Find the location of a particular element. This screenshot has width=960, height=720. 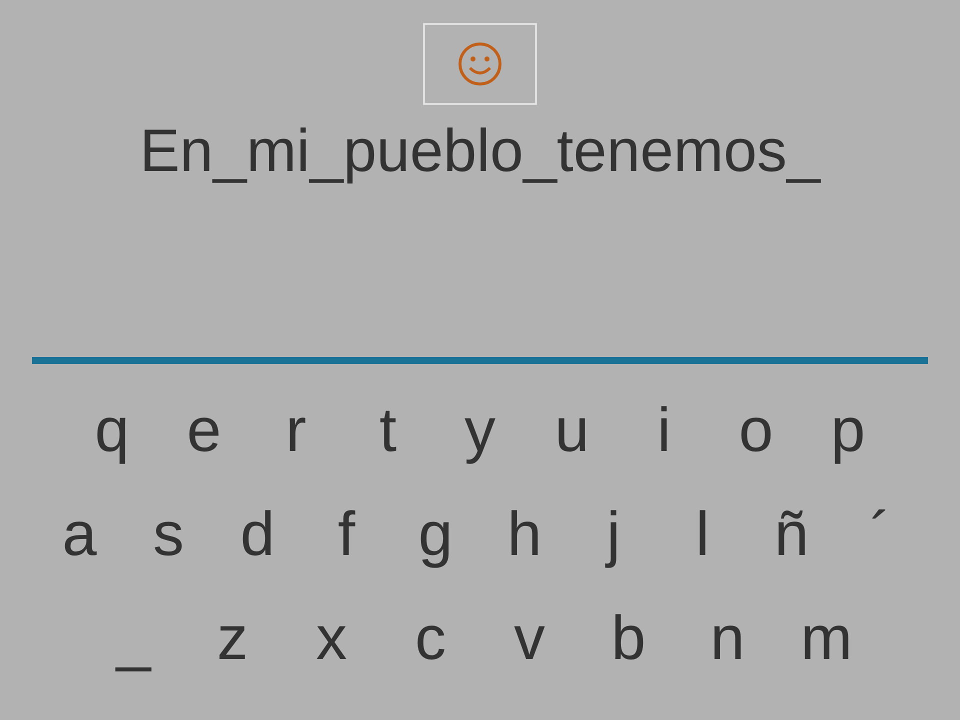

letter-key: ´ is located at coordinates (880, 535).